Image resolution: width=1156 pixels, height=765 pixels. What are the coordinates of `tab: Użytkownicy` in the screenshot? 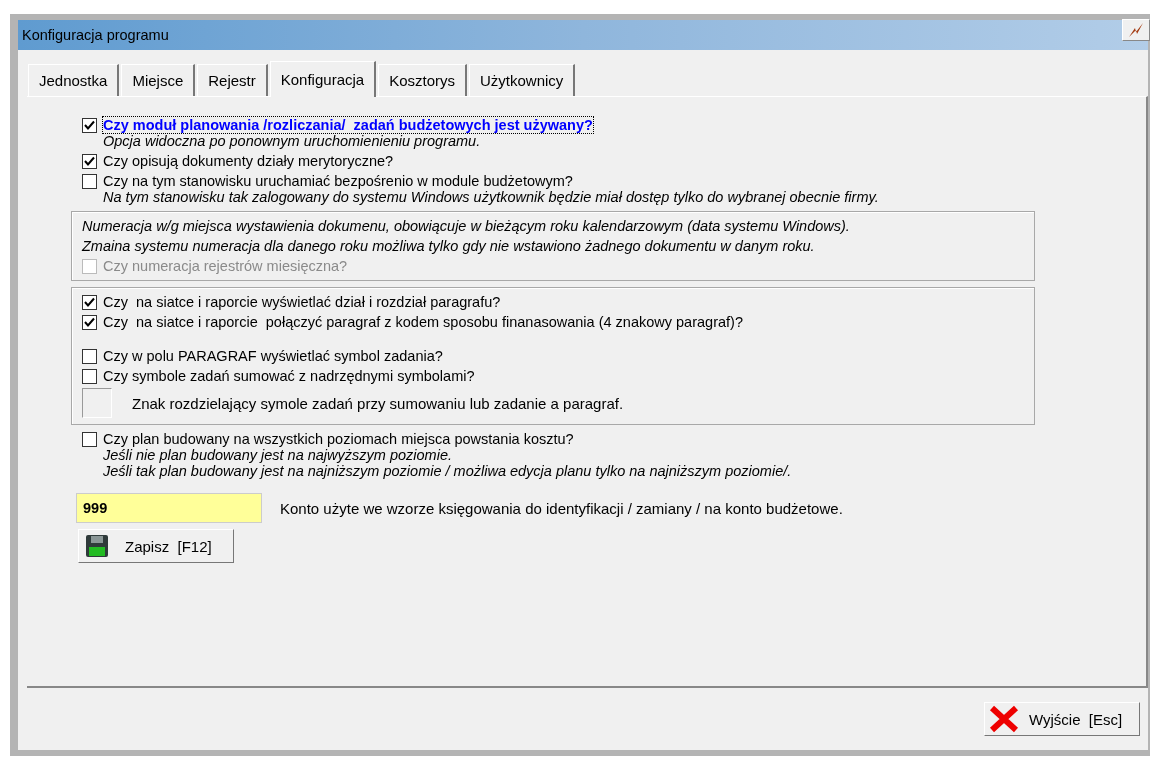 It's located at (522, 80).